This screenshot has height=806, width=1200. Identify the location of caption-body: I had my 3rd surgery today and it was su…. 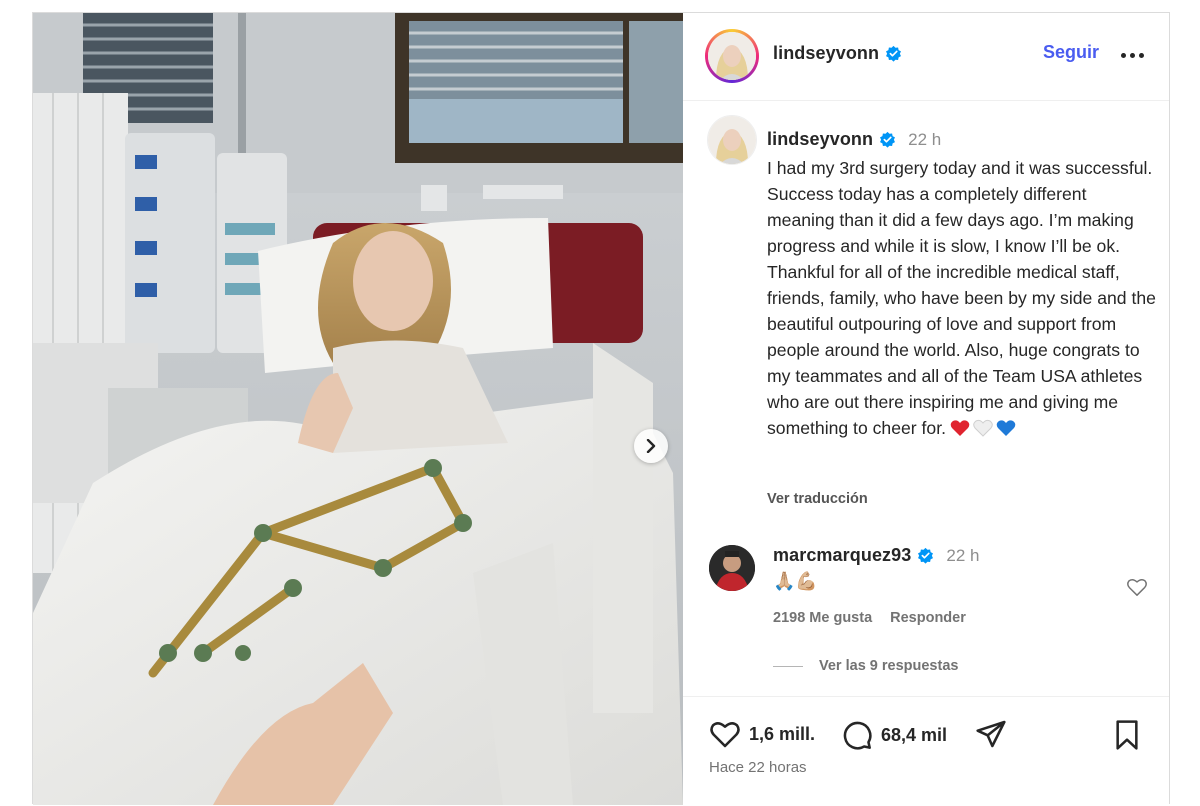
(964, 298).